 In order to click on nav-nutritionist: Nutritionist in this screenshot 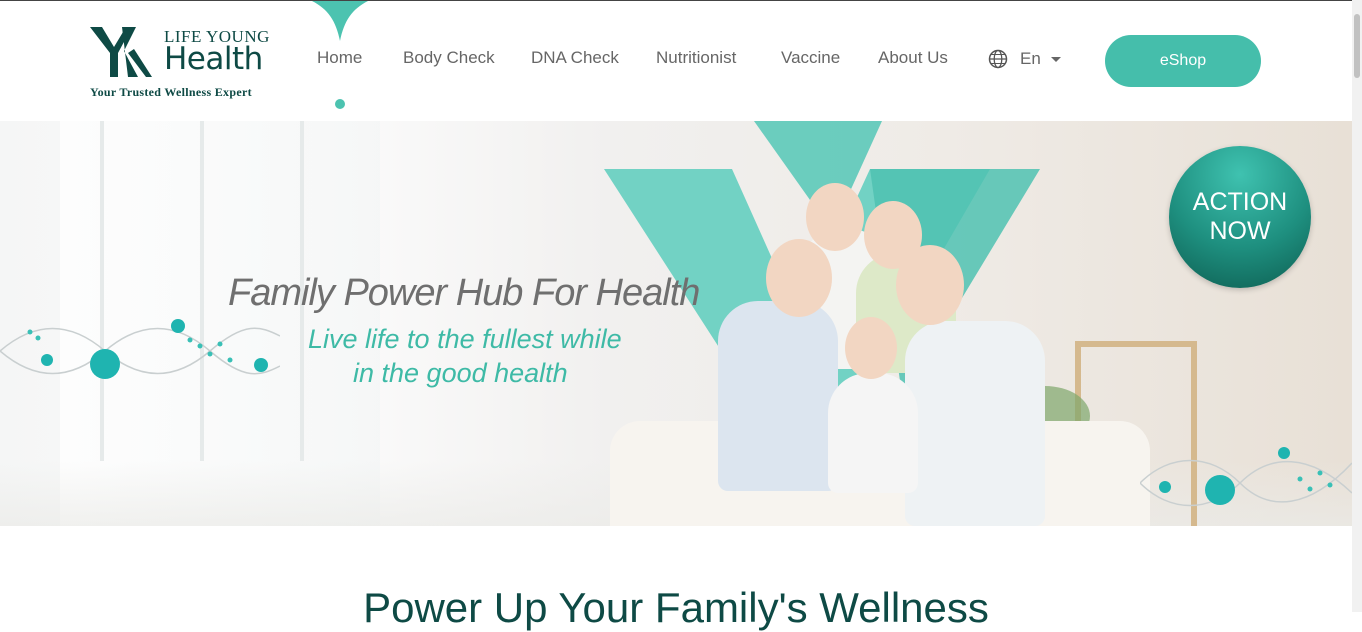, I will do `click(696, 58)`.